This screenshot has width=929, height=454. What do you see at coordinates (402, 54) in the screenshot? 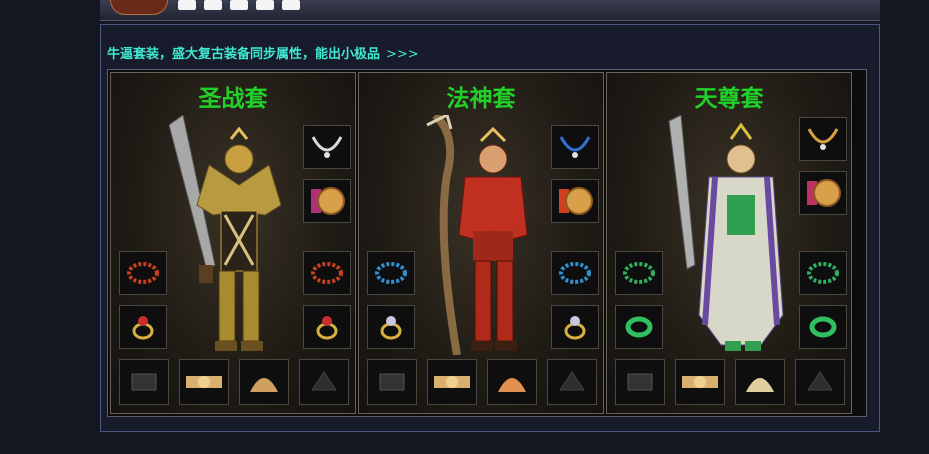
I see `intro-arrows: >>>` at bounding box center [402, 54].